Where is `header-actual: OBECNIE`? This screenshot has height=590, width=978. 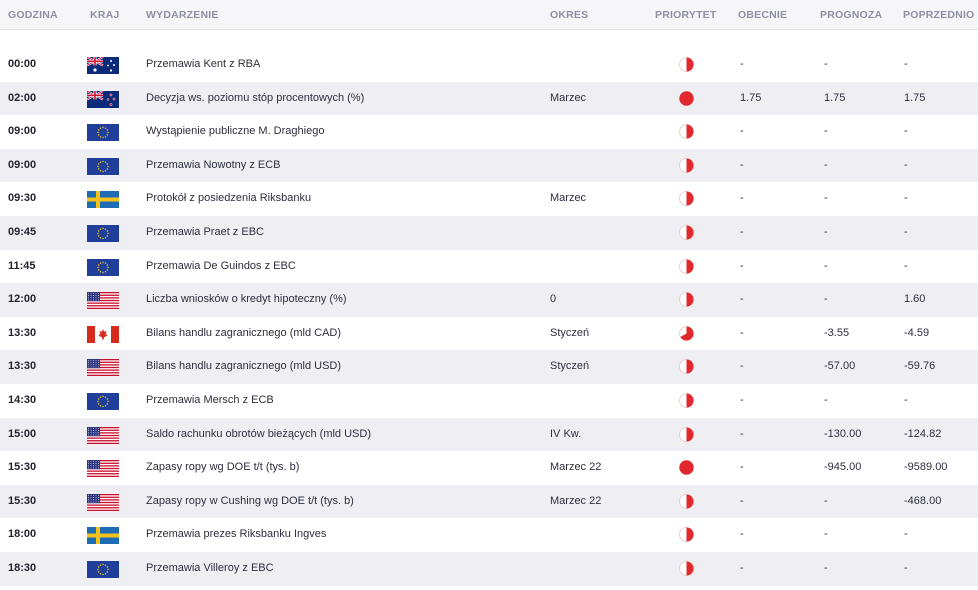 header-actual: OBECNIE is located at coordinates (762, 15).